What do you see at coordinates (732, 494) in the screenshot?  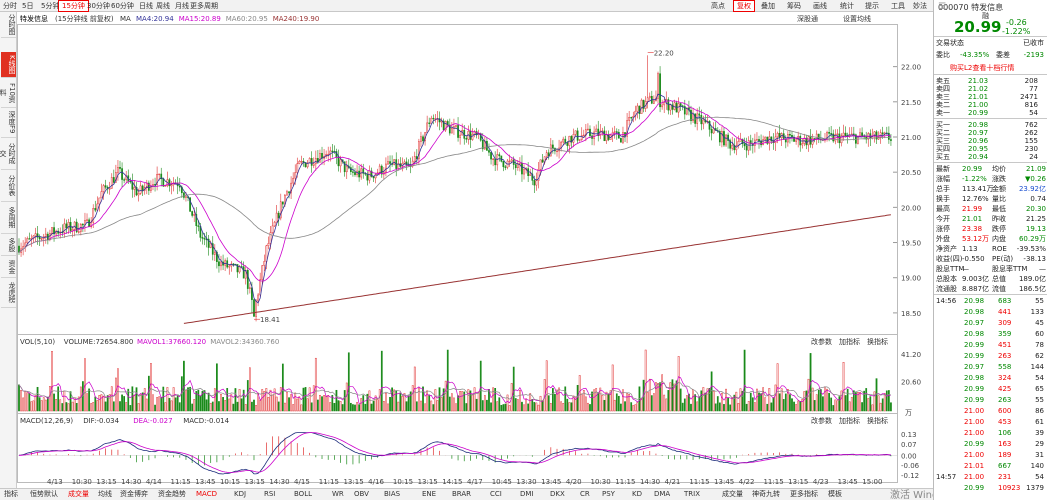 I see `indicator-tab-23: 成交量` at bounding box center [732, 494].